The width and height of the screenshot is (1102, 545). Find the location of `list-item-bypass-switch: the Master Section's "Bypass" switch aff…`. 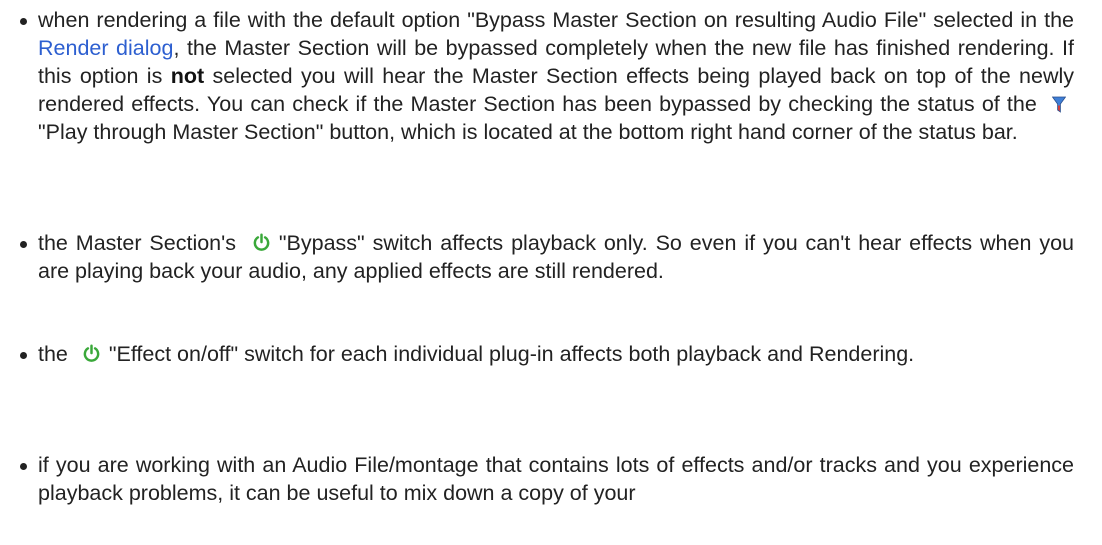

list-item-bypass-switch: the Master Section's "Bypass" switch aff… is located at coordinates (547, 257).